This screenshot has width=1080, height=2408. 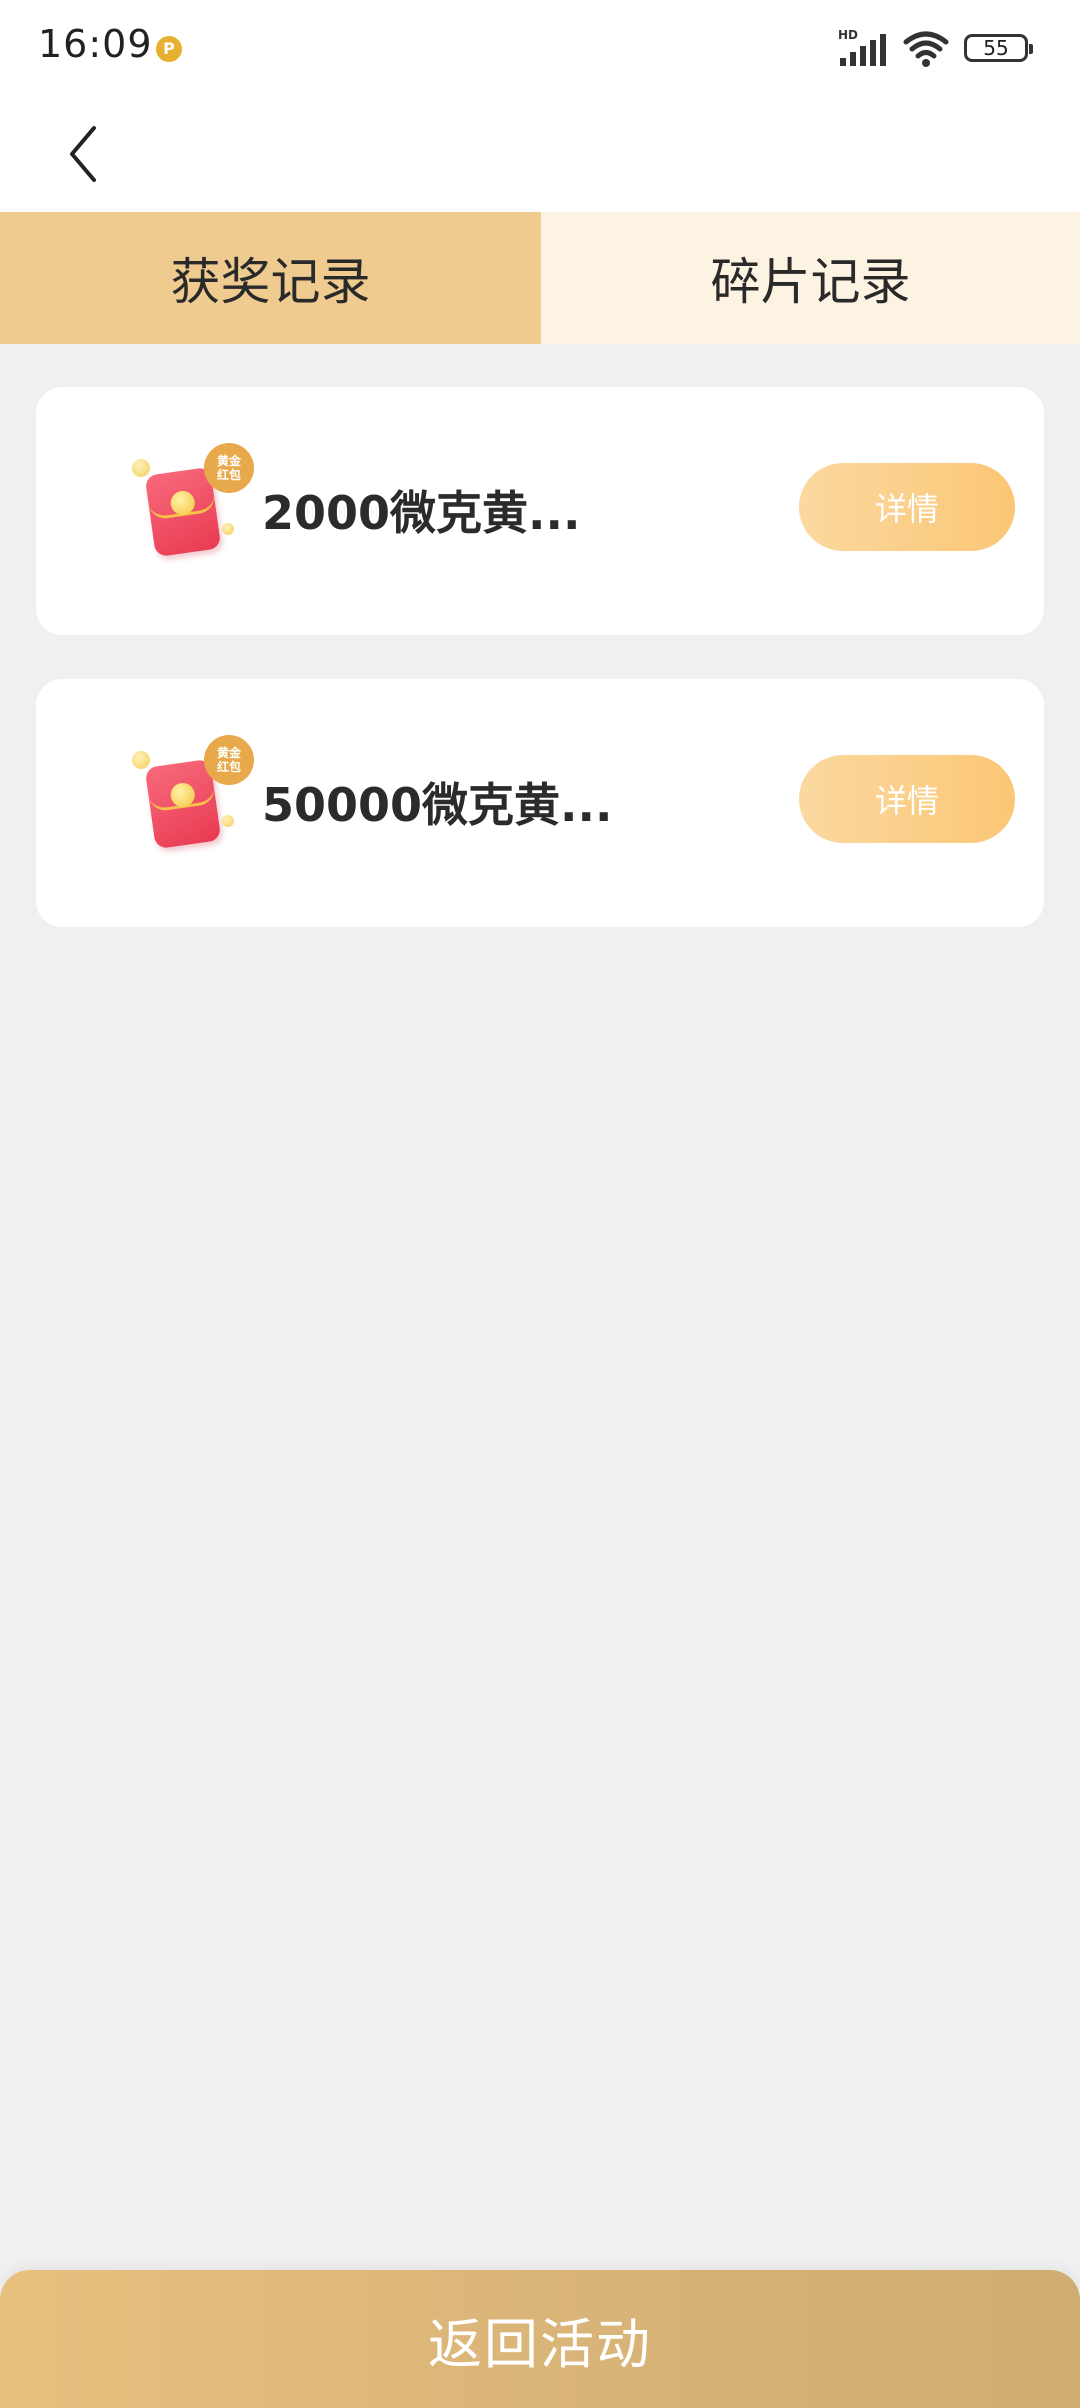 I want to click on status-indicators: HD 55, so click(x=935, y=48).